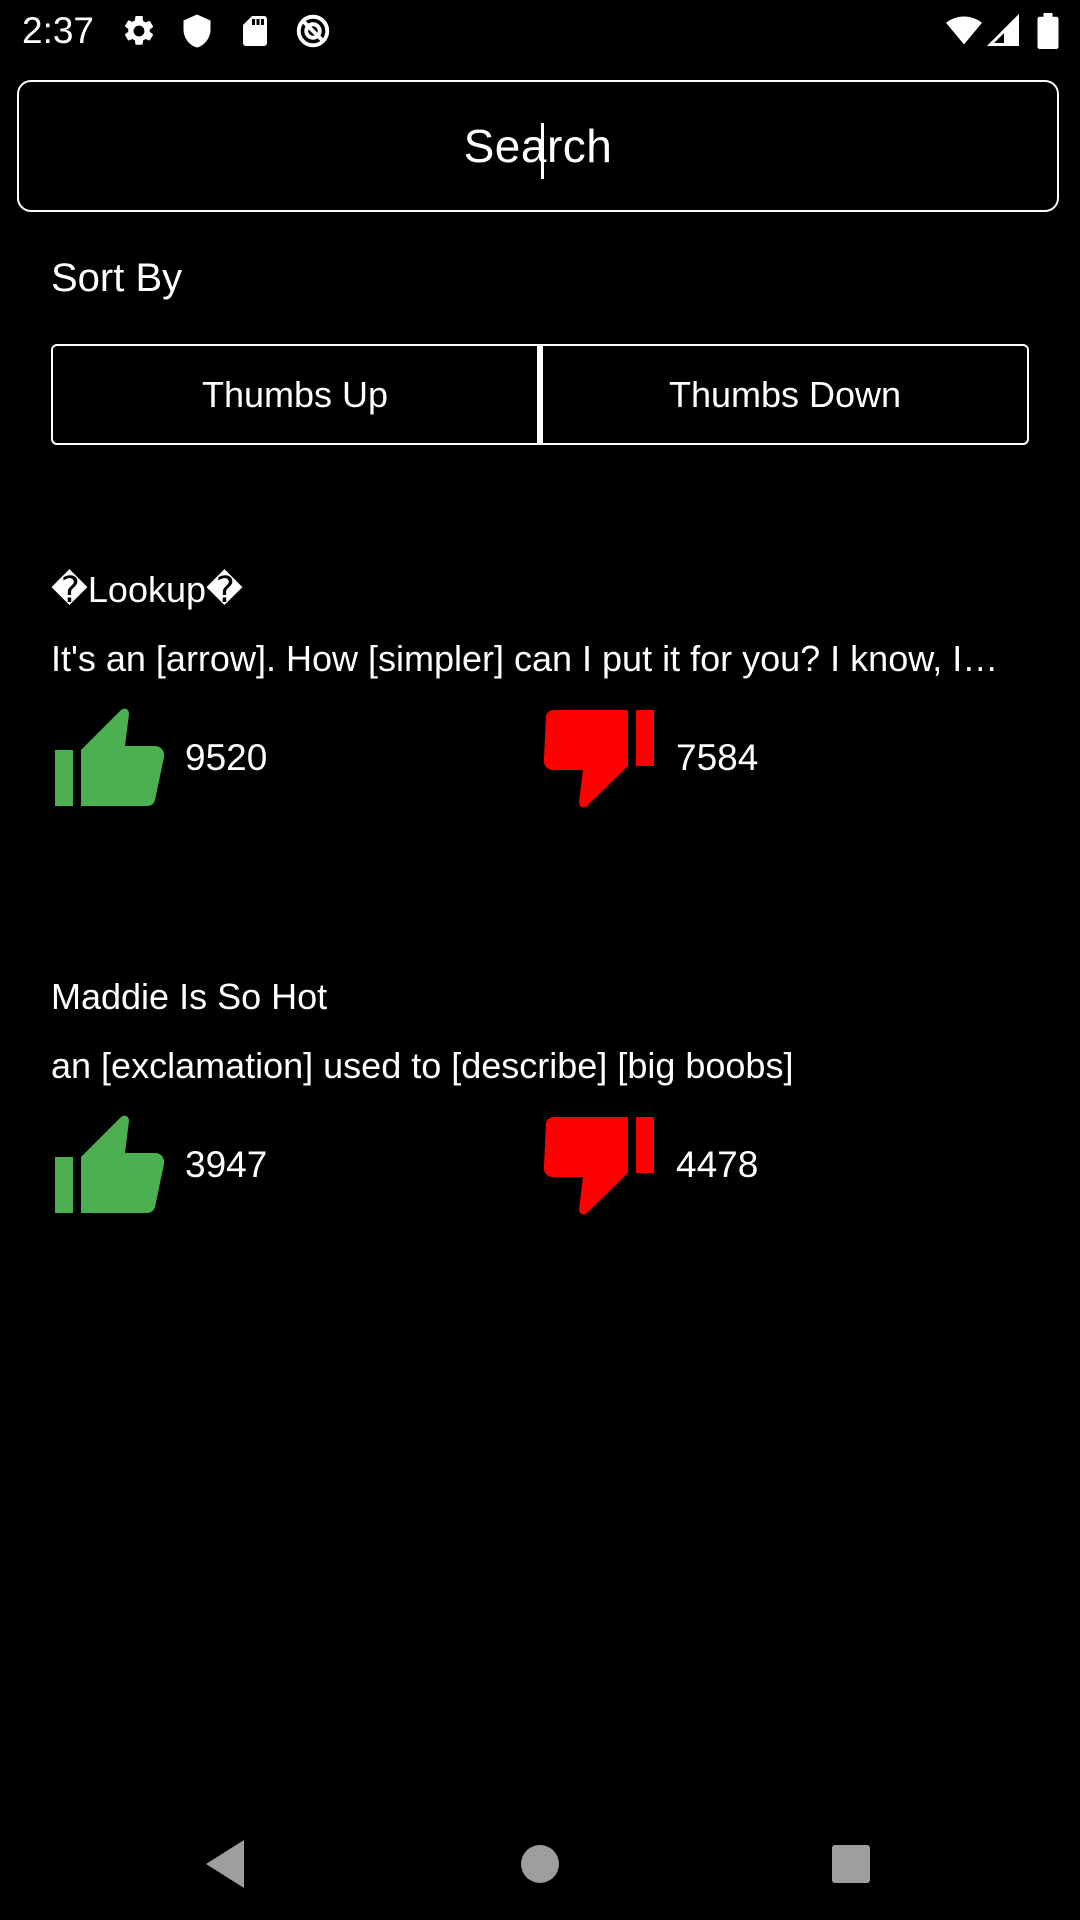  I want to click on sort-toggle-group: Thumbs Up Thumbs Down, so click(540, 394).